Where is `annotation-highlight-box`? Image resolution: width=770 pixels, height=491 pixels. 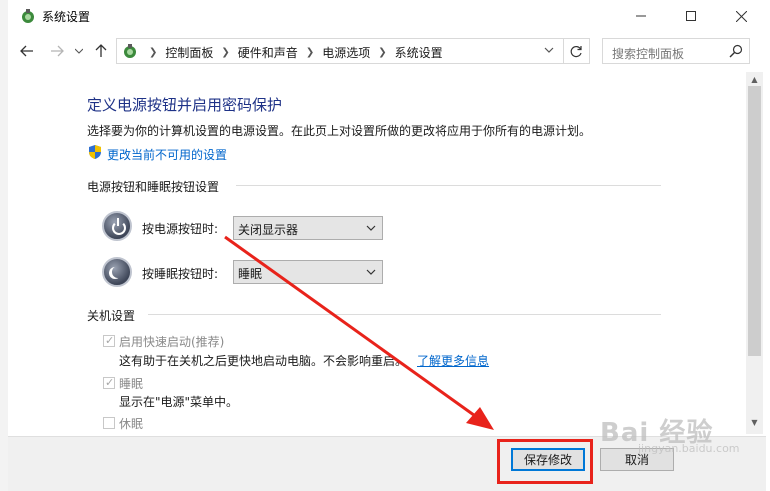 annotation-highlight-box is located at coordinates (545, 461).